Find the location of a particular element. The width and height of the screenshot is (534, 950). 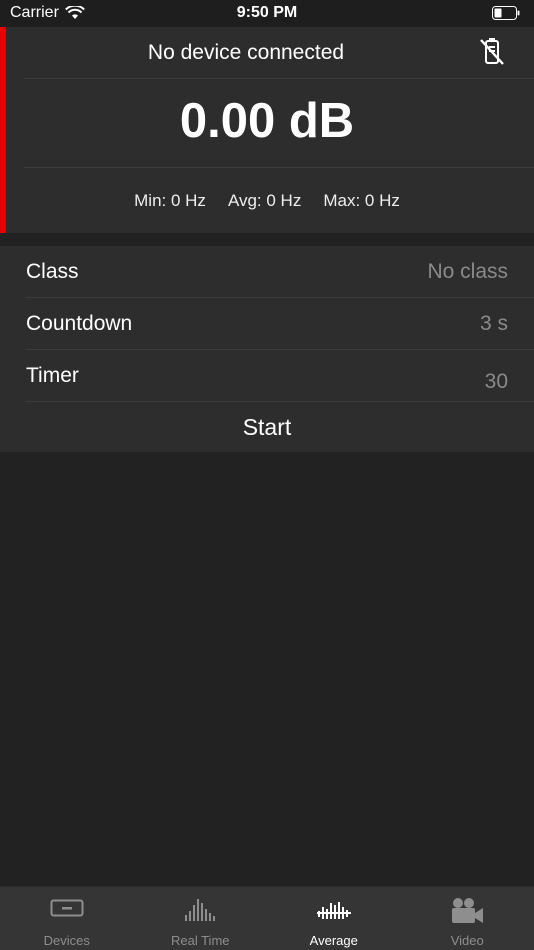

tab-bar: Devices Real Time Average Video is located at coordinates (267, 918).